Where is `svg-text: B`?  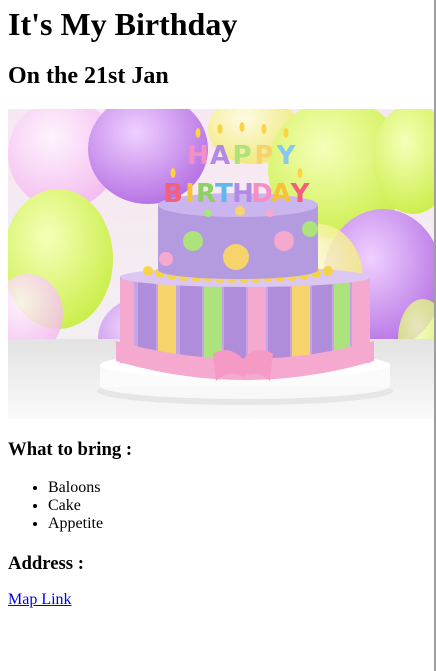 svg-text: B is located at coordinates (173, 194).